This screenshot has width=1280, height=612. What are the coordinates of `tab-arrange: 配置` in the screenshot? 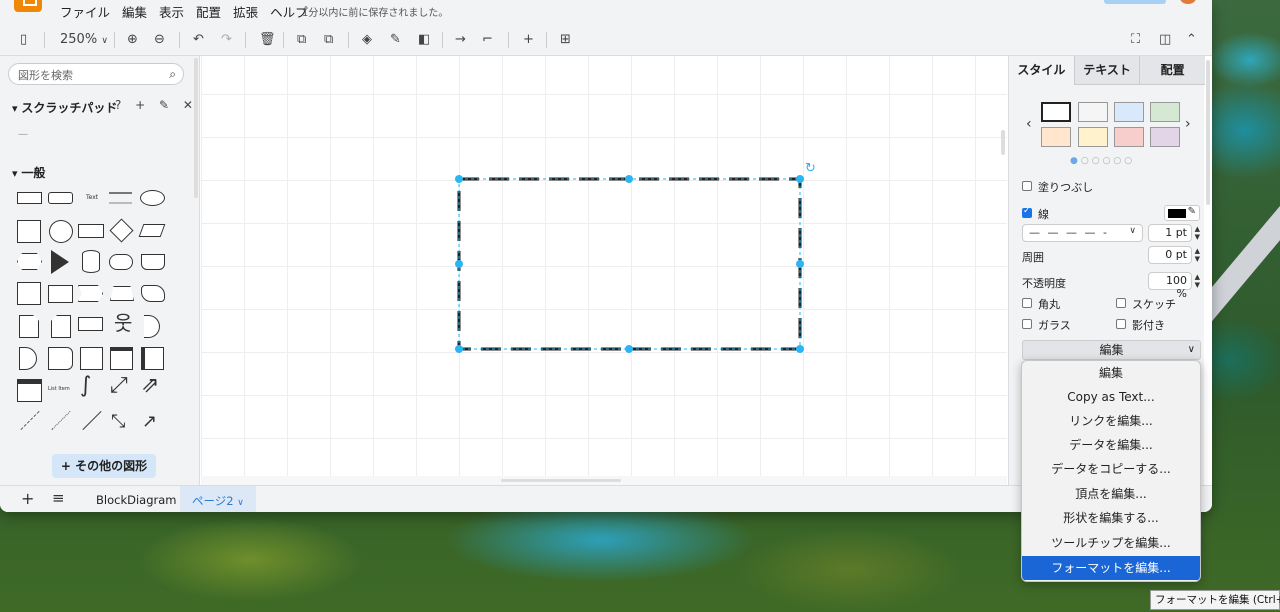 It's located at (1172, 70).